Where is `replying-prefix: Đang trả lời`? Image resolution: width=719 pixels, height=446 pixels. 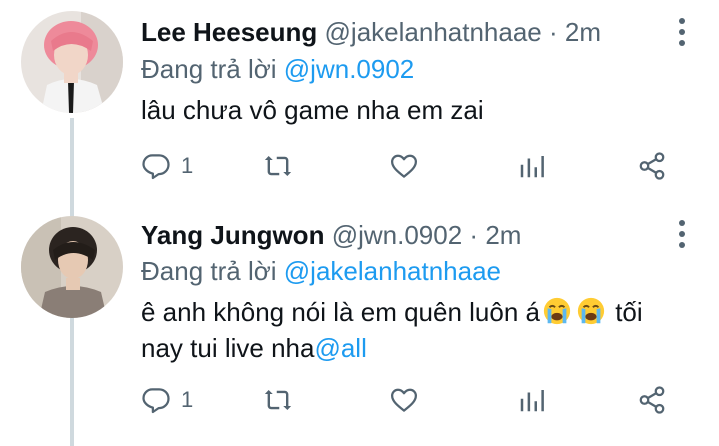 replying-prefix: Đang trả lời is located at coordinates (212, 271).